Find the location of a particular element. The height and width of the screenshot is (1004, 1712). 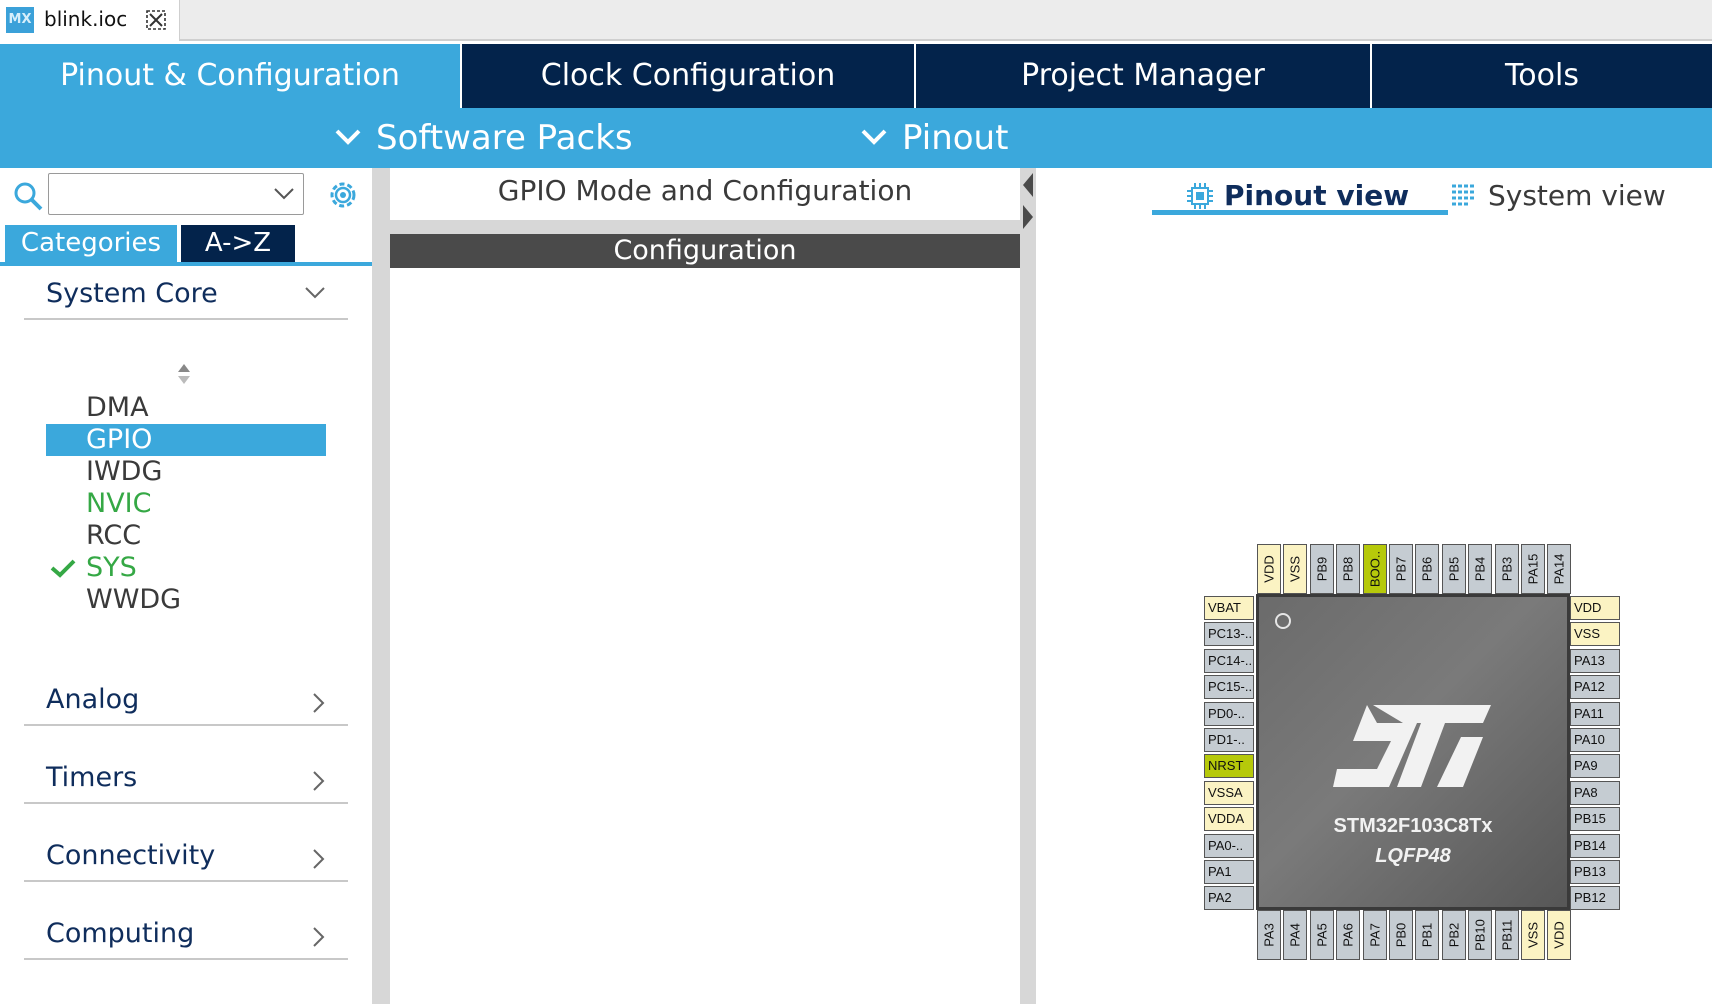

search-field is located at coordinates (158, 193).